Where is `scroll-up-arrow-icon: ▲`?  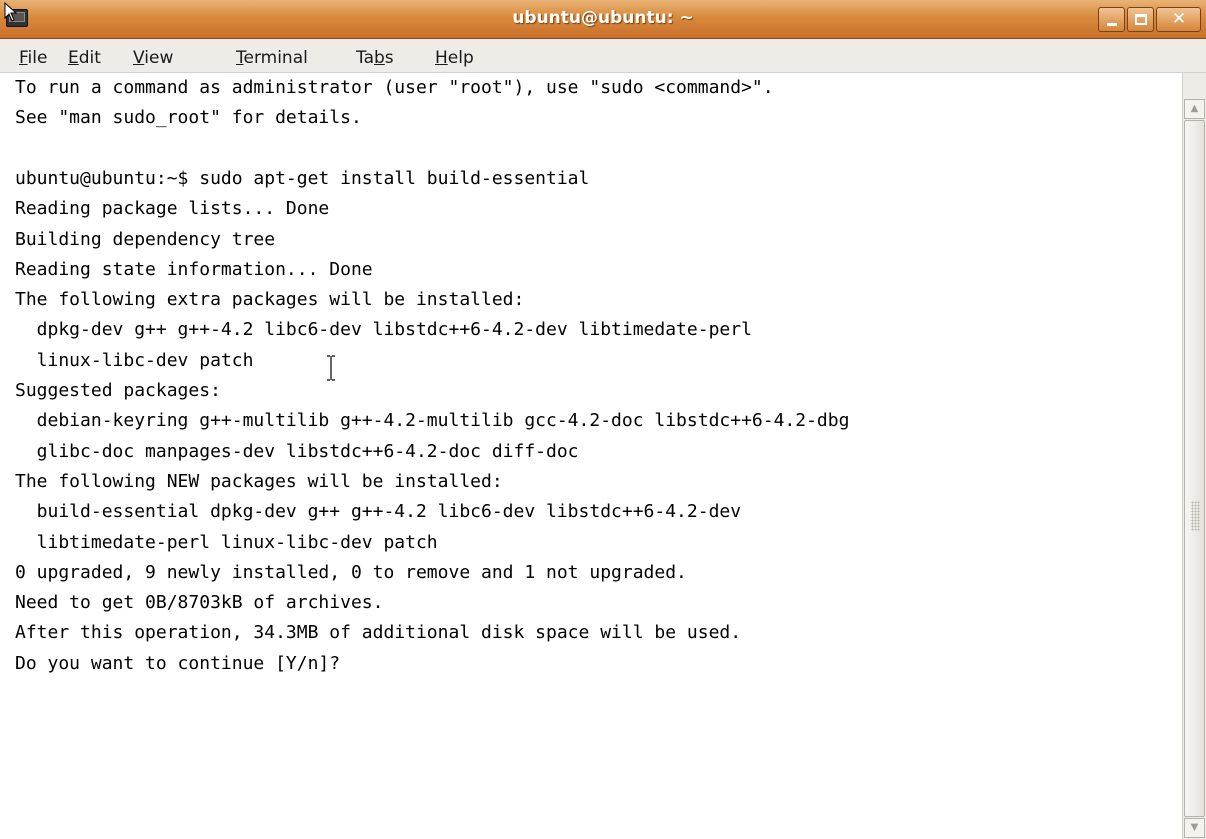 scroll-up-arrow-icon: ▲ is located at coordinates (1194, 109).